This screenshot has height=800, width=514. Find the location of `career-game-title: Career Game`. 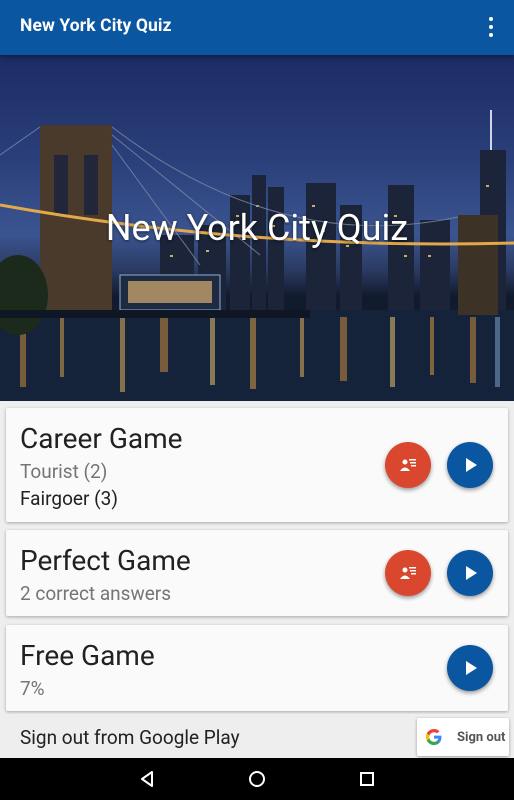

career-game-title: Career Game is located at coordinates (101, 438).